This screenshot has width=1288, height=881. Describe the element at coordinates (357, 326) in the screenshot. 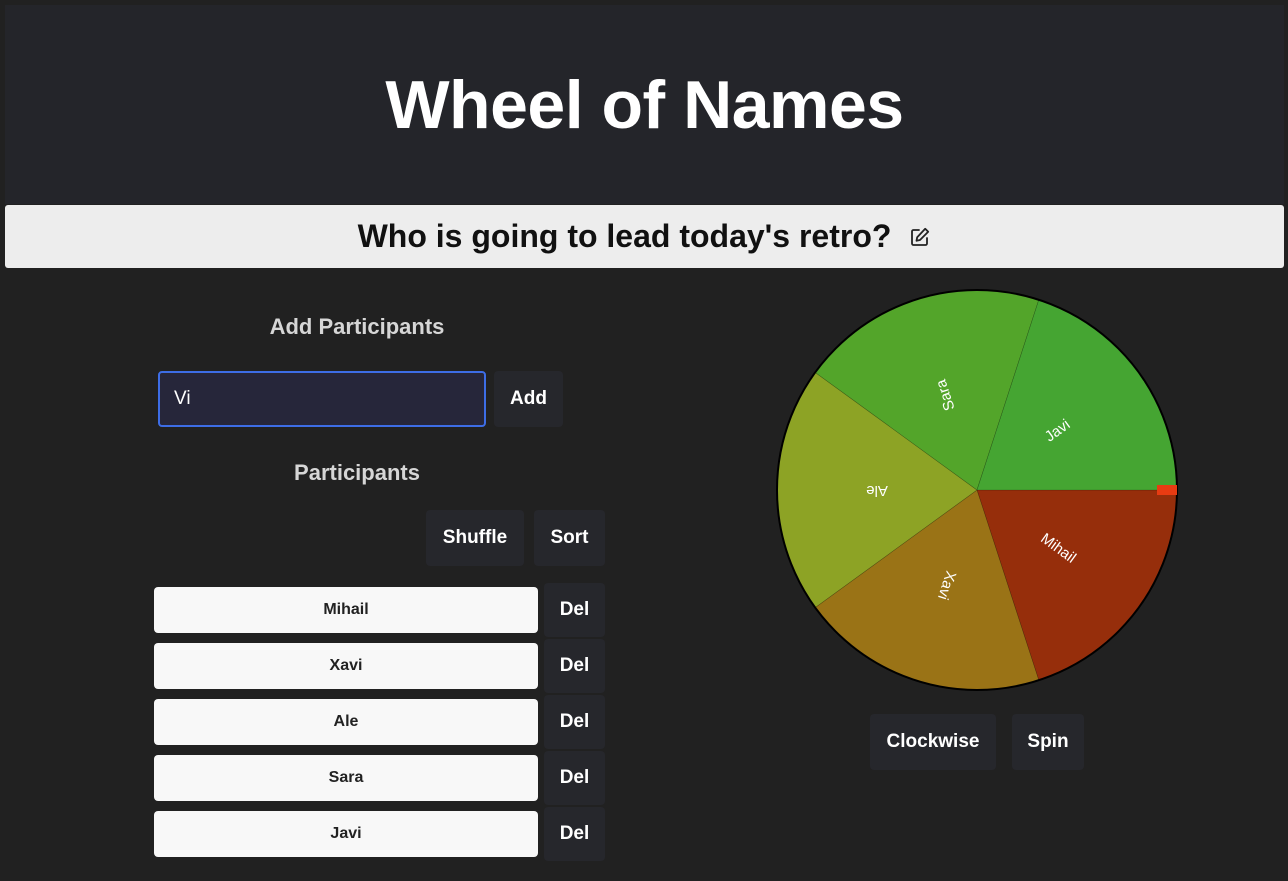

I see `add-participants-heading: Add Participants` at that location.